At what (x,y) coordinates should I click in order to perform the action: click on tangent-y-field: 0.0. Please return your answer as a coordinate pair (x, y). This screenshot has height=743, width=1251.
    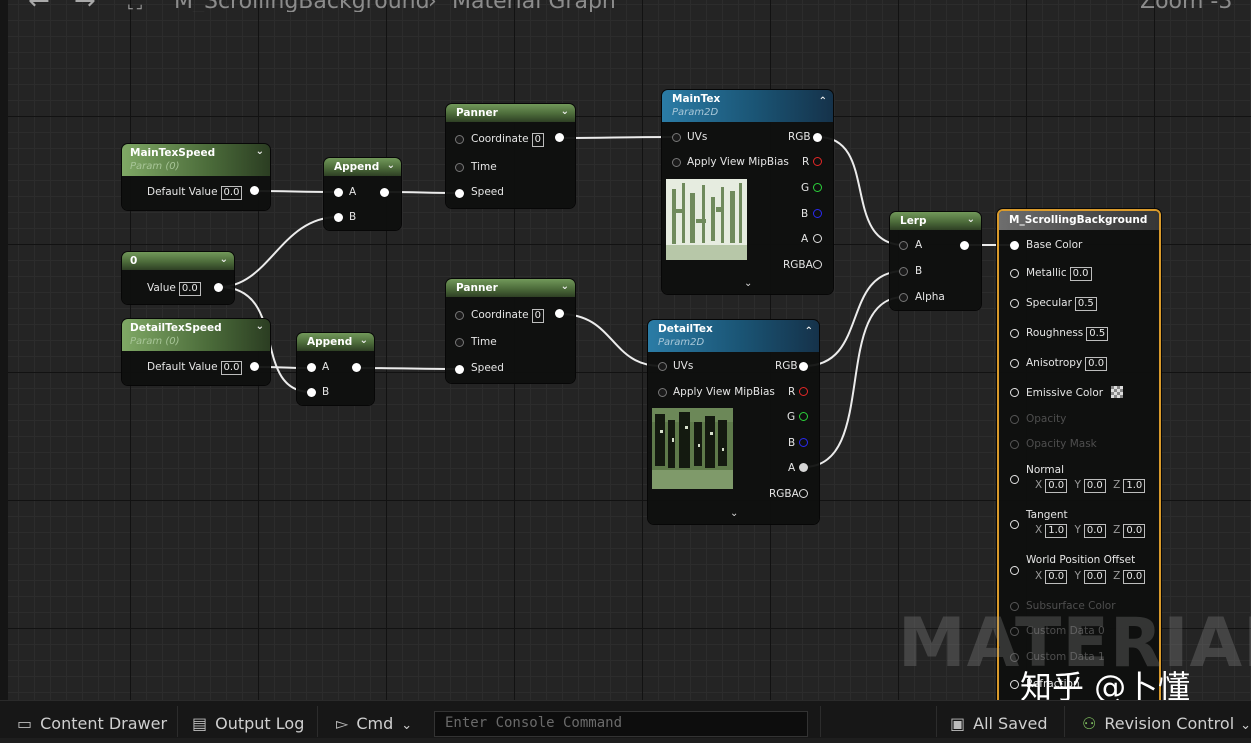
    Looking at the image, I should click on (1094, 531).